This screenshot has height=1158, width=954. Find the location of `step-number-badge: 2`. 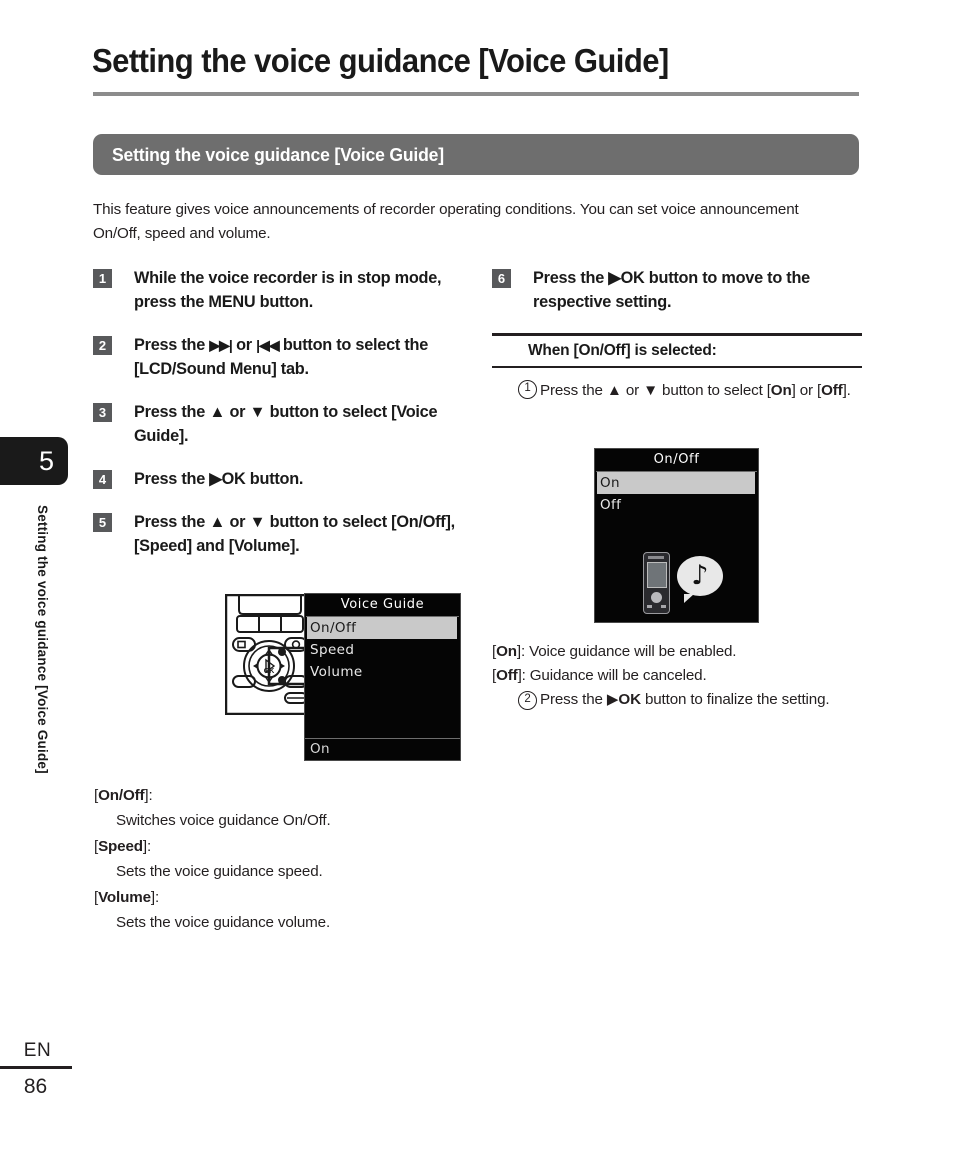

step-number-badge: 2 is located at coordinates (102, 345).